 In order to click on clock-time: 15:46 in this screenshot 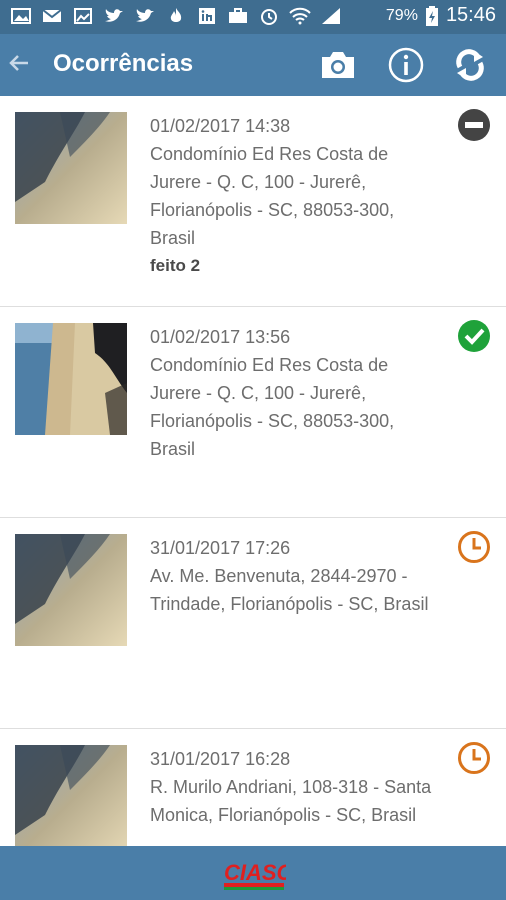, I will do `click(470, 15)`.